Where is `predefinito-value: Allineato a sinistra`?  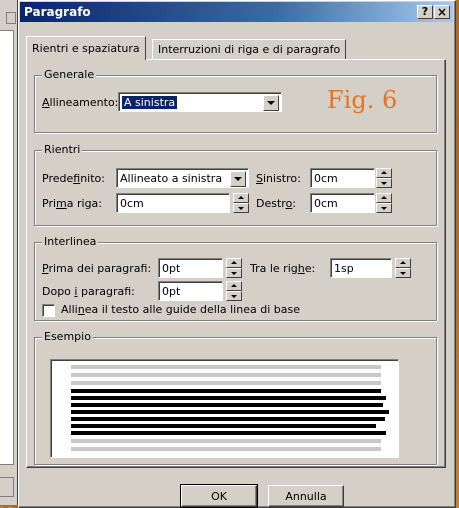
predefinito-value: Allineato a sinistra is located at coordinates (171, 178).